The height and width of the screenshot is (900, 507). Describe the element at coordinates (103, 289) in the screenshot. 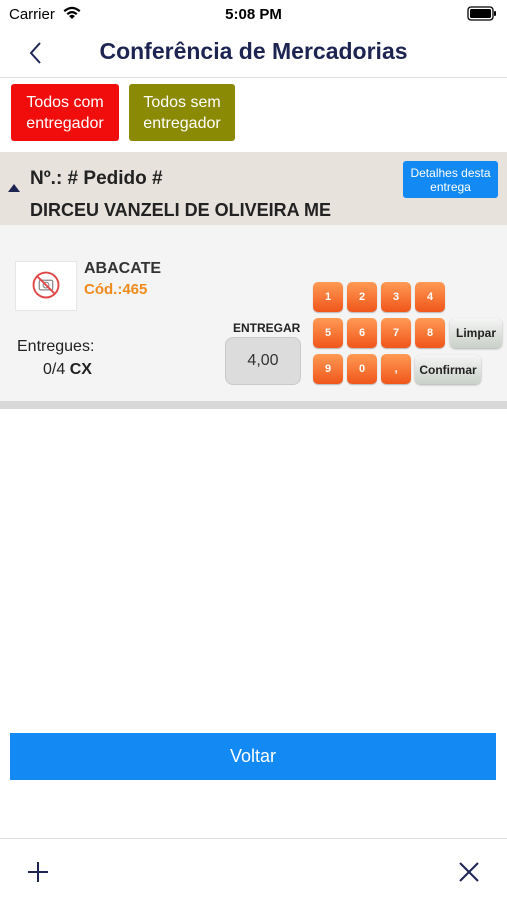

I see `product-code-prefix: Cód.:` at that location.